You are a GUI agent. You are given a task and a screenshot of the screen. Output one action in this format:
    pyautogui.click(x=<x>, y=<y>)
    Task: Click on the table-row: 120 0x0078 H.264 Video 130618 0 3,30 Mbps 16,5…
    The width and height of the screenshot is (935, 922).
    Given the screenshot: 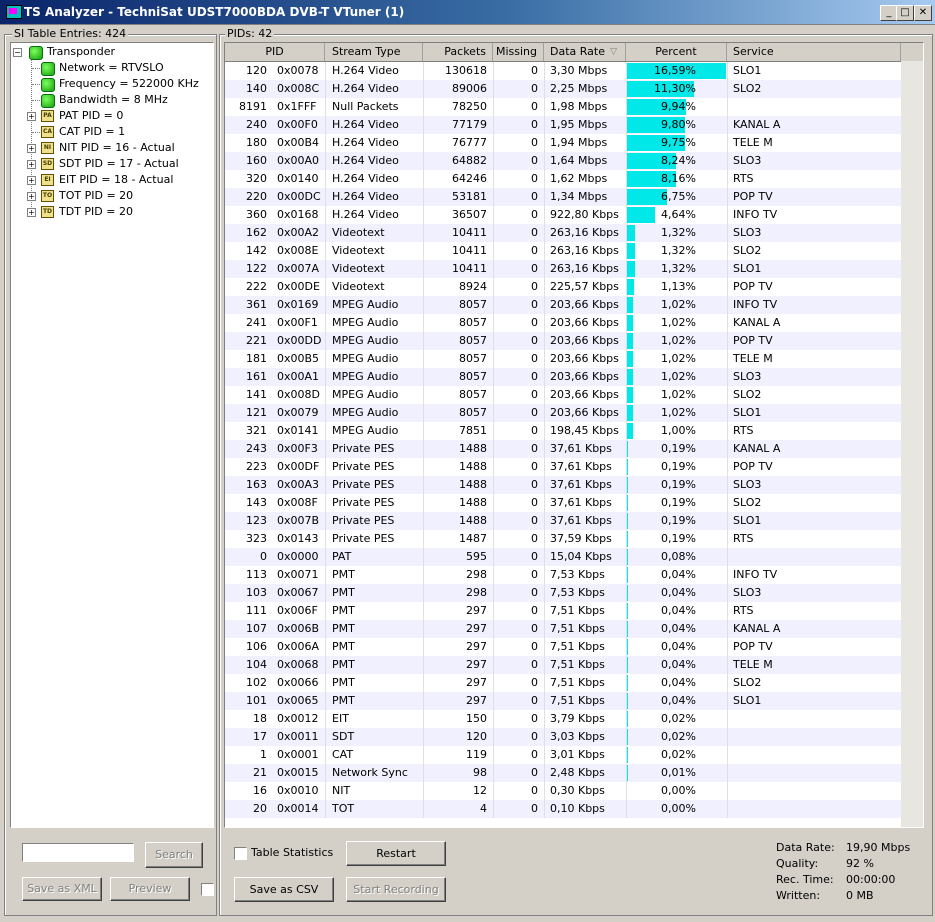 What is the action you would take?
    pyautogui.click(x=563, y=71)
    